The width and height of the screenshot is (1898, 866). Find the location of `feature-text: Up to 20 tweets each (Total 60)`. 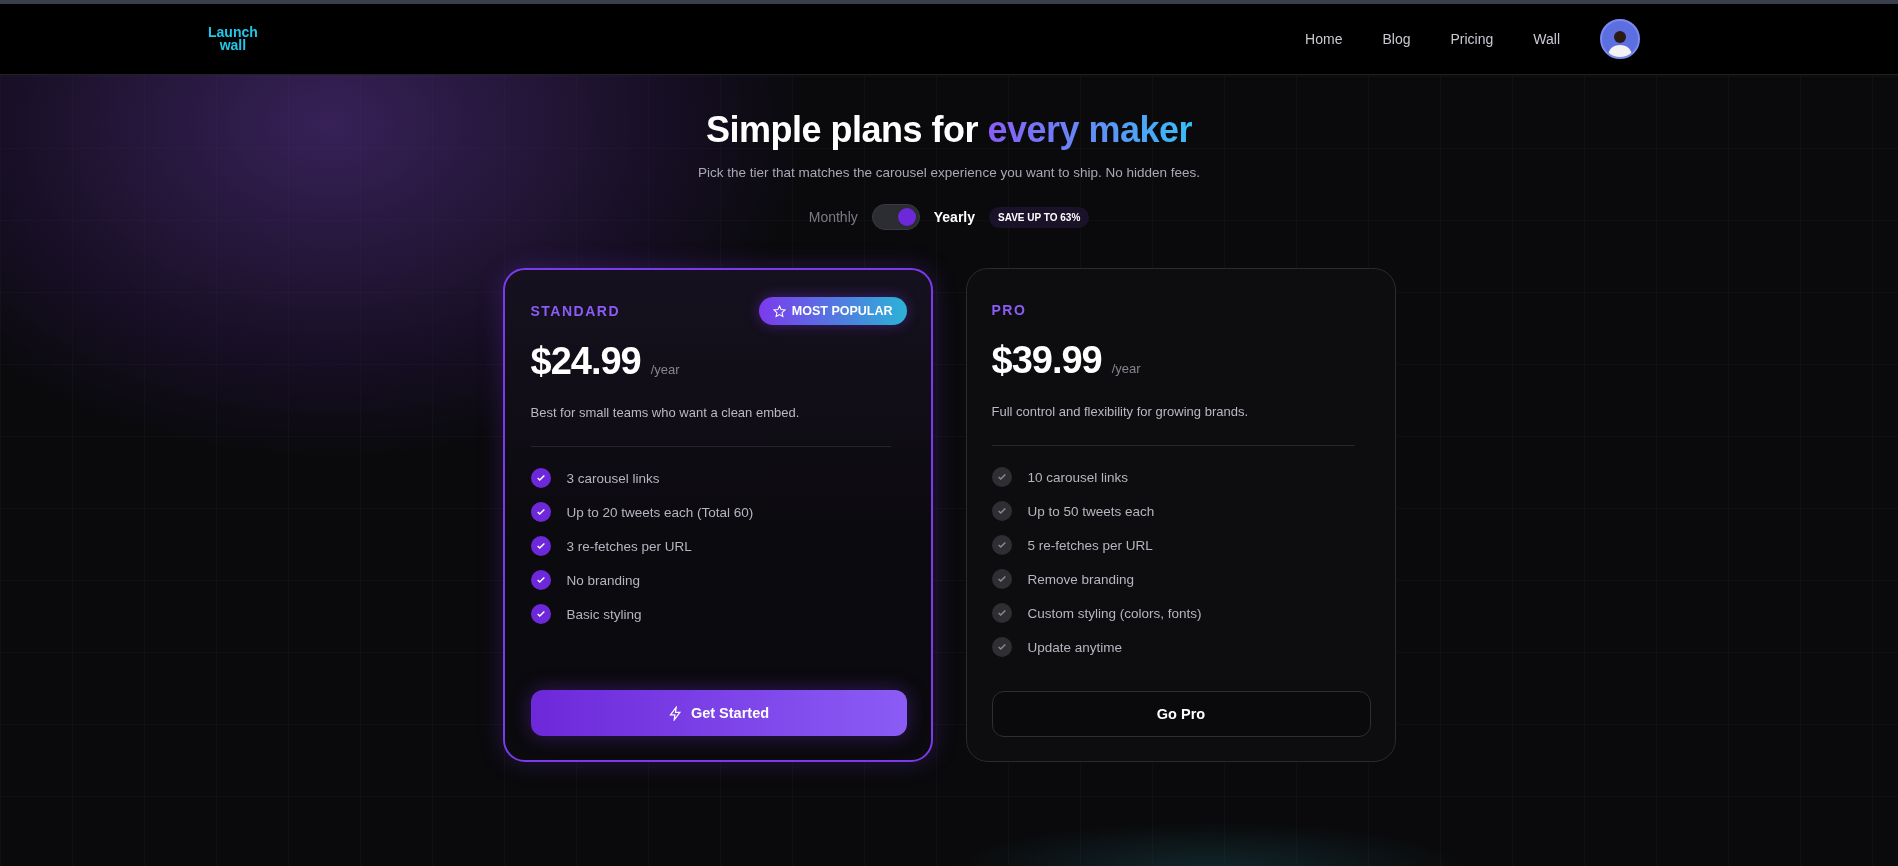

feature-text: Up to 20 tweets each (Total 60) is located at coordinates (660, 512).